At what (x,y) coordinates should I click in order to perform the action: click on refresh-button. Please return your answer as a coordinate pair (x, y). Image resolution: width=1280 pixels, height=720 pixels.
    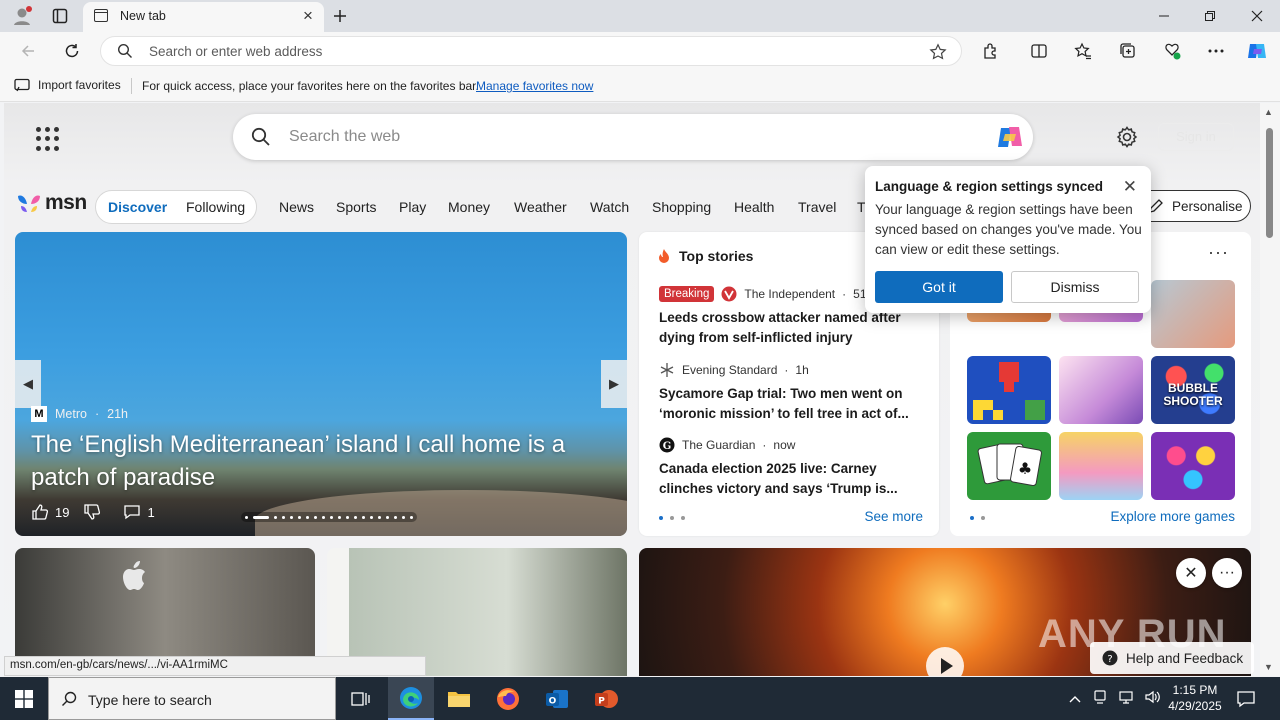
    Looking at the image, I should click on (72, 51).